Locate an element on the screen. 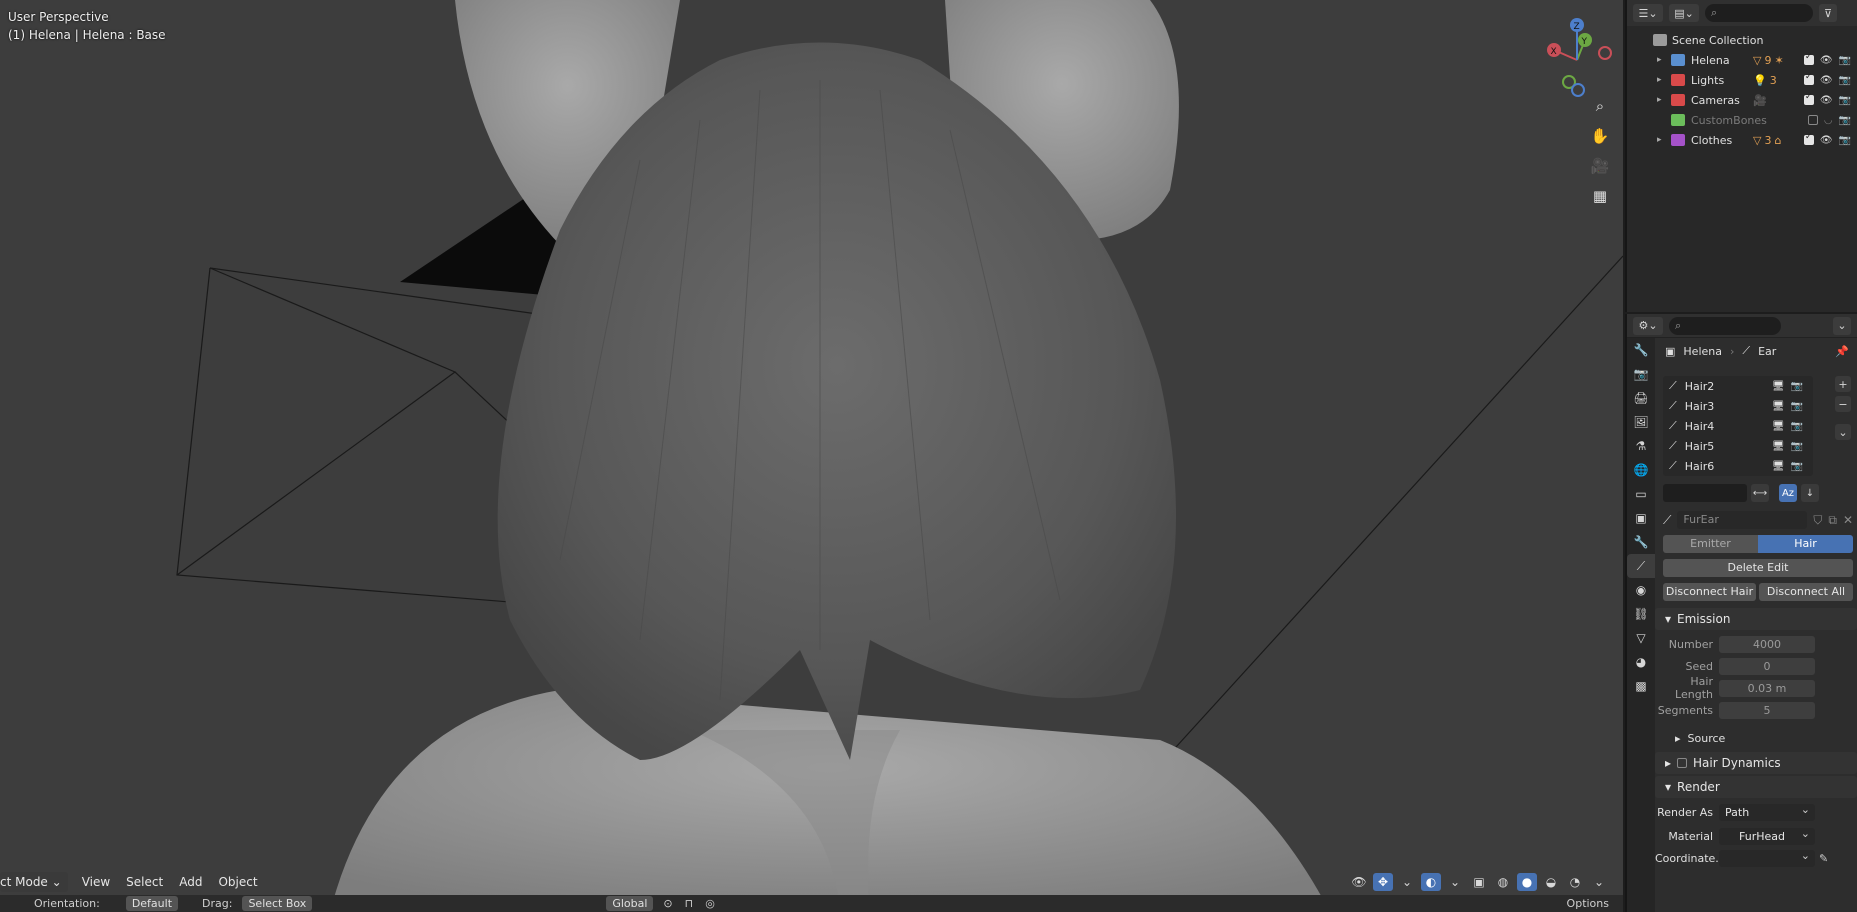 The image size is (1857, 912). scene-tab-icon: ⚗ is located at coordinates (1641, 446).